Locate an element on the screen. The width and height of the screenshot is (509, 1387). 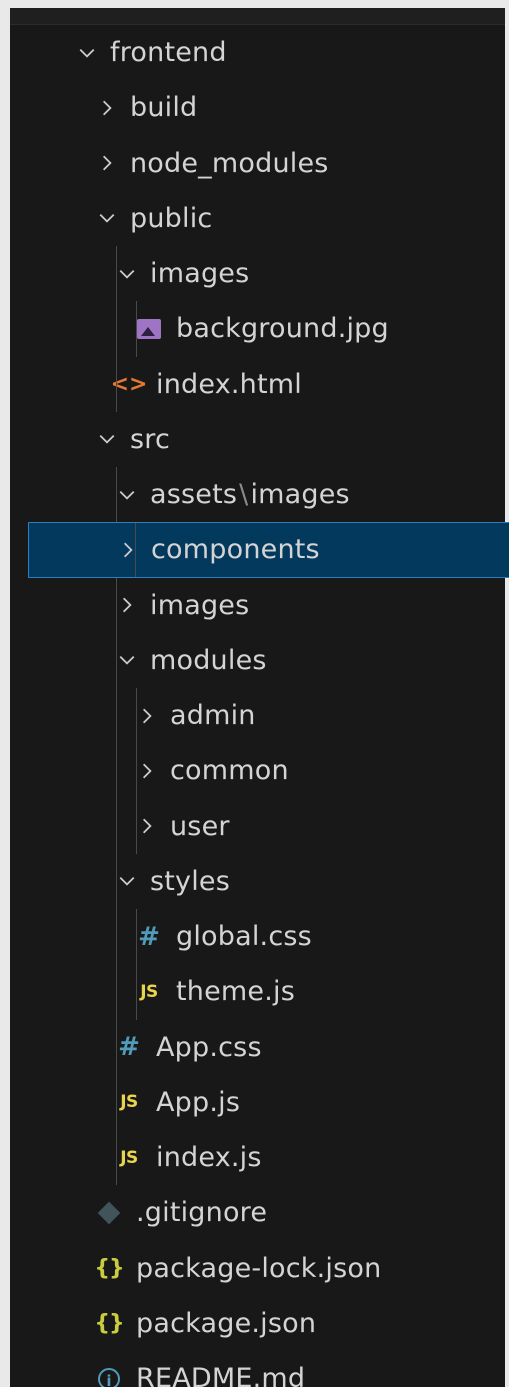
tree-file-package-lock-json: {} package-lock.json is located at coordinates (257, 1268).